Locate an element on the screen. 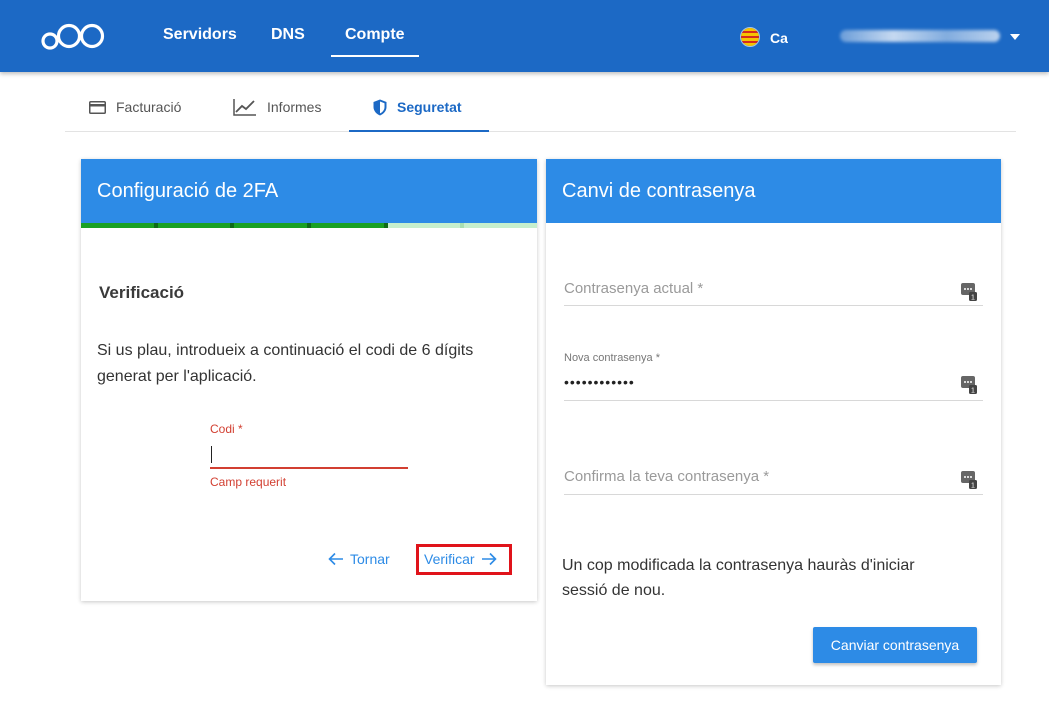 This screenshot has width=1049, height=715. credit-card-icon is located at coordinates (97, 107).